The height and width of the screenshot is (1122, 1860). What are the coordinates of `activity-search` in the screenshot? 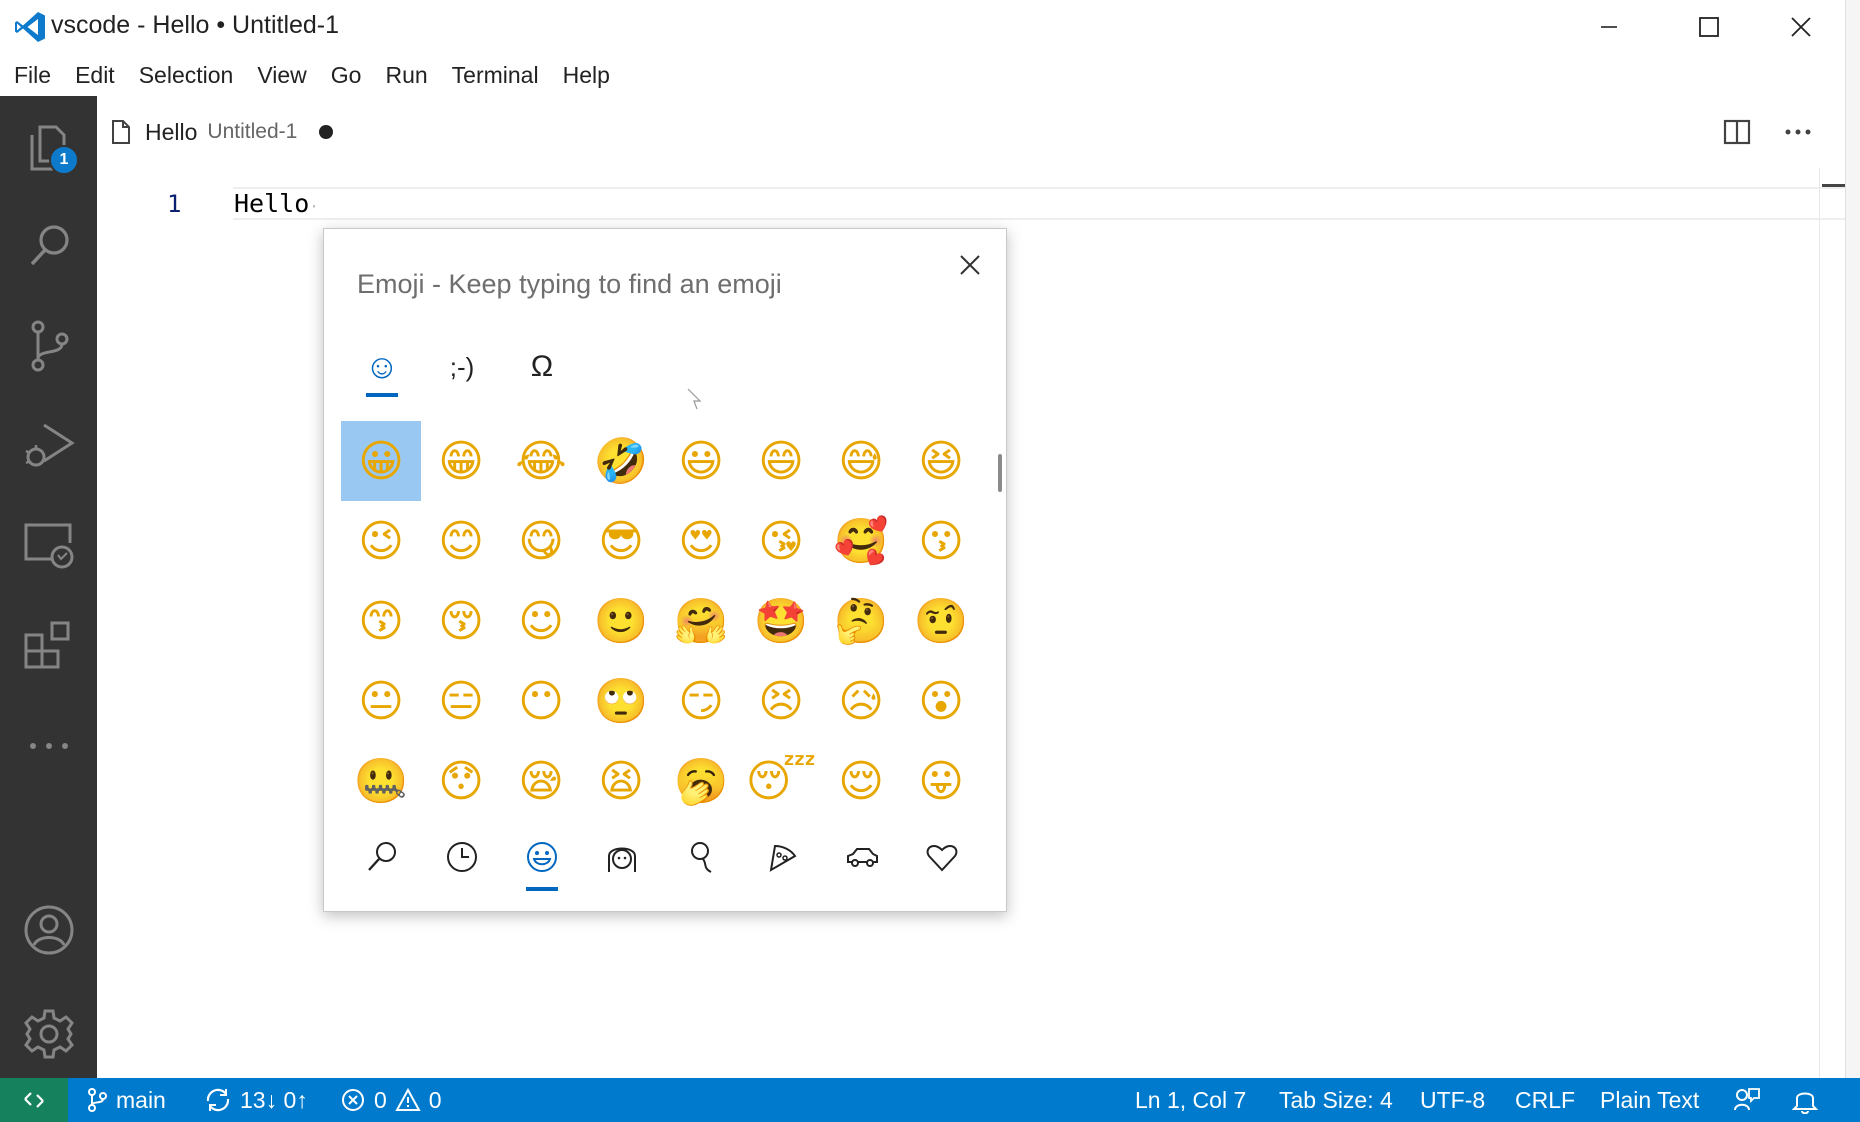 It's located at (48, 246).